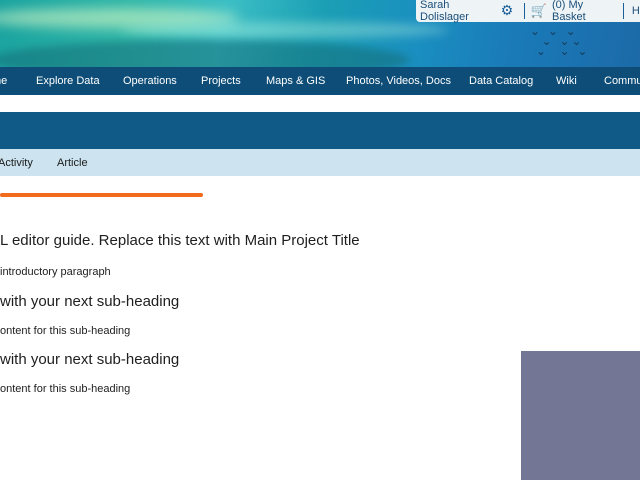 The width and height of the screenshot is (640, 480). What do you see at coordinates (320, 103) in the screenshot?
I see `spacer` at bounding box center [320, 103].